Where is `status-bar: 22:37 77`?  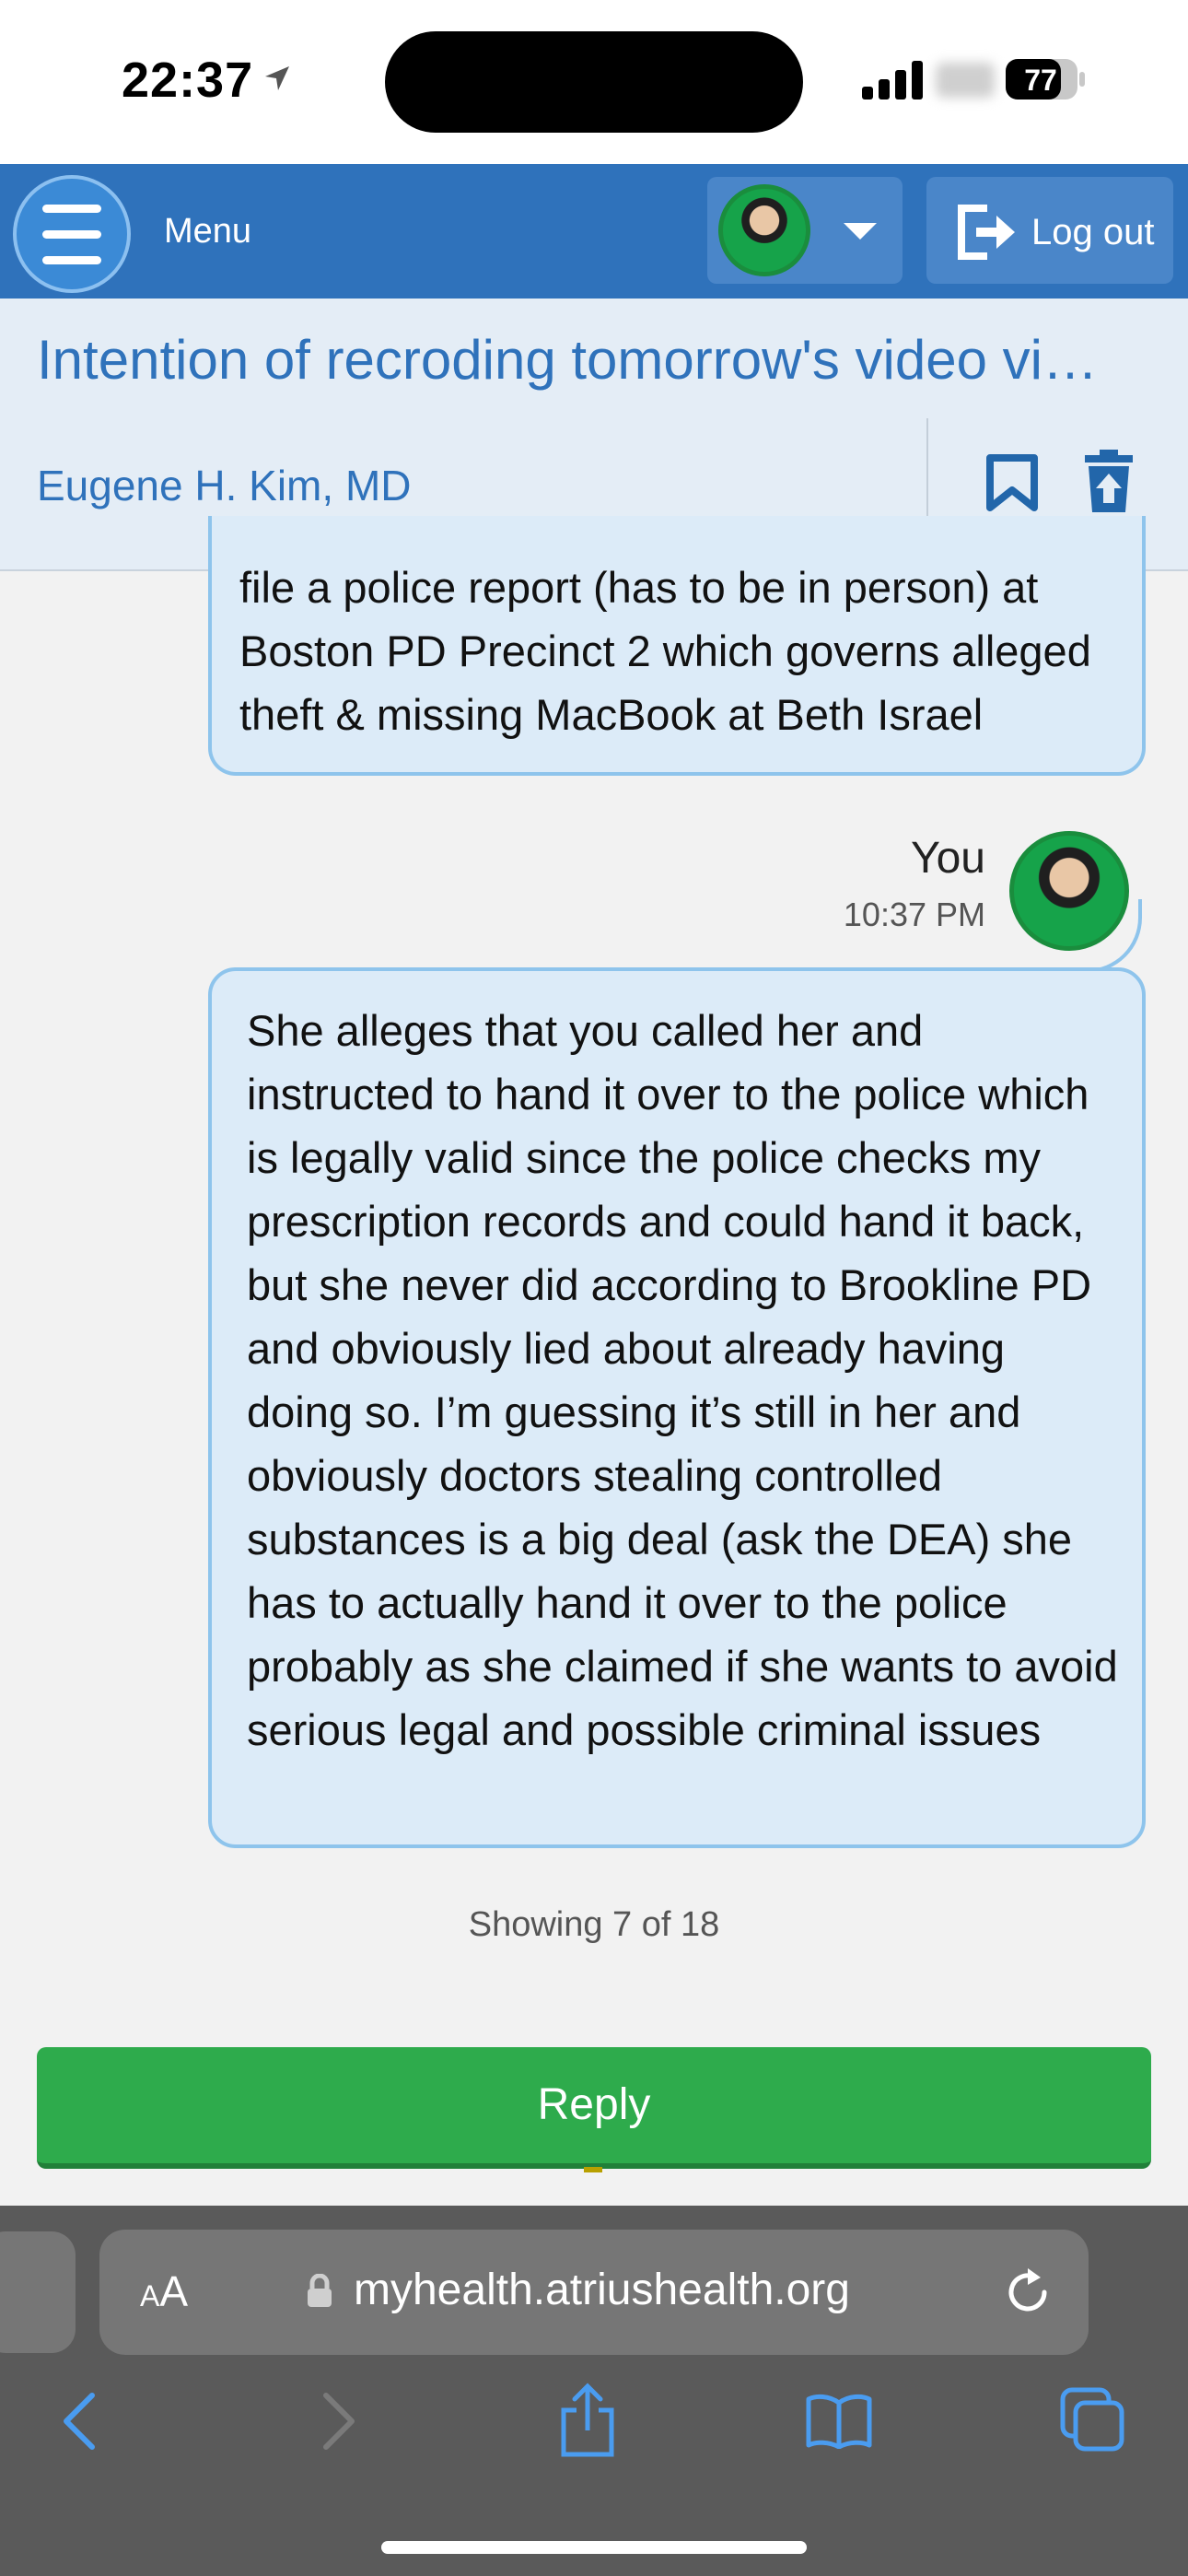 status-bar: 22:37 77 is located at coordinates (594, 82).